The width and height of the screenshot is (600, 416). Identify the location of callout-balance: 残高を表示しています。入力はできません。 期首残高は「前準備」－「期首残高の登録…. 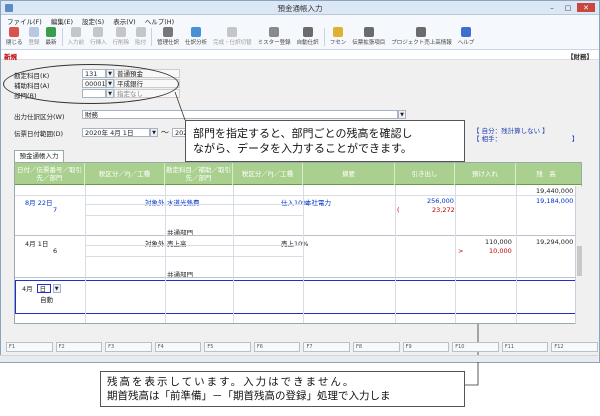
(282, 389).